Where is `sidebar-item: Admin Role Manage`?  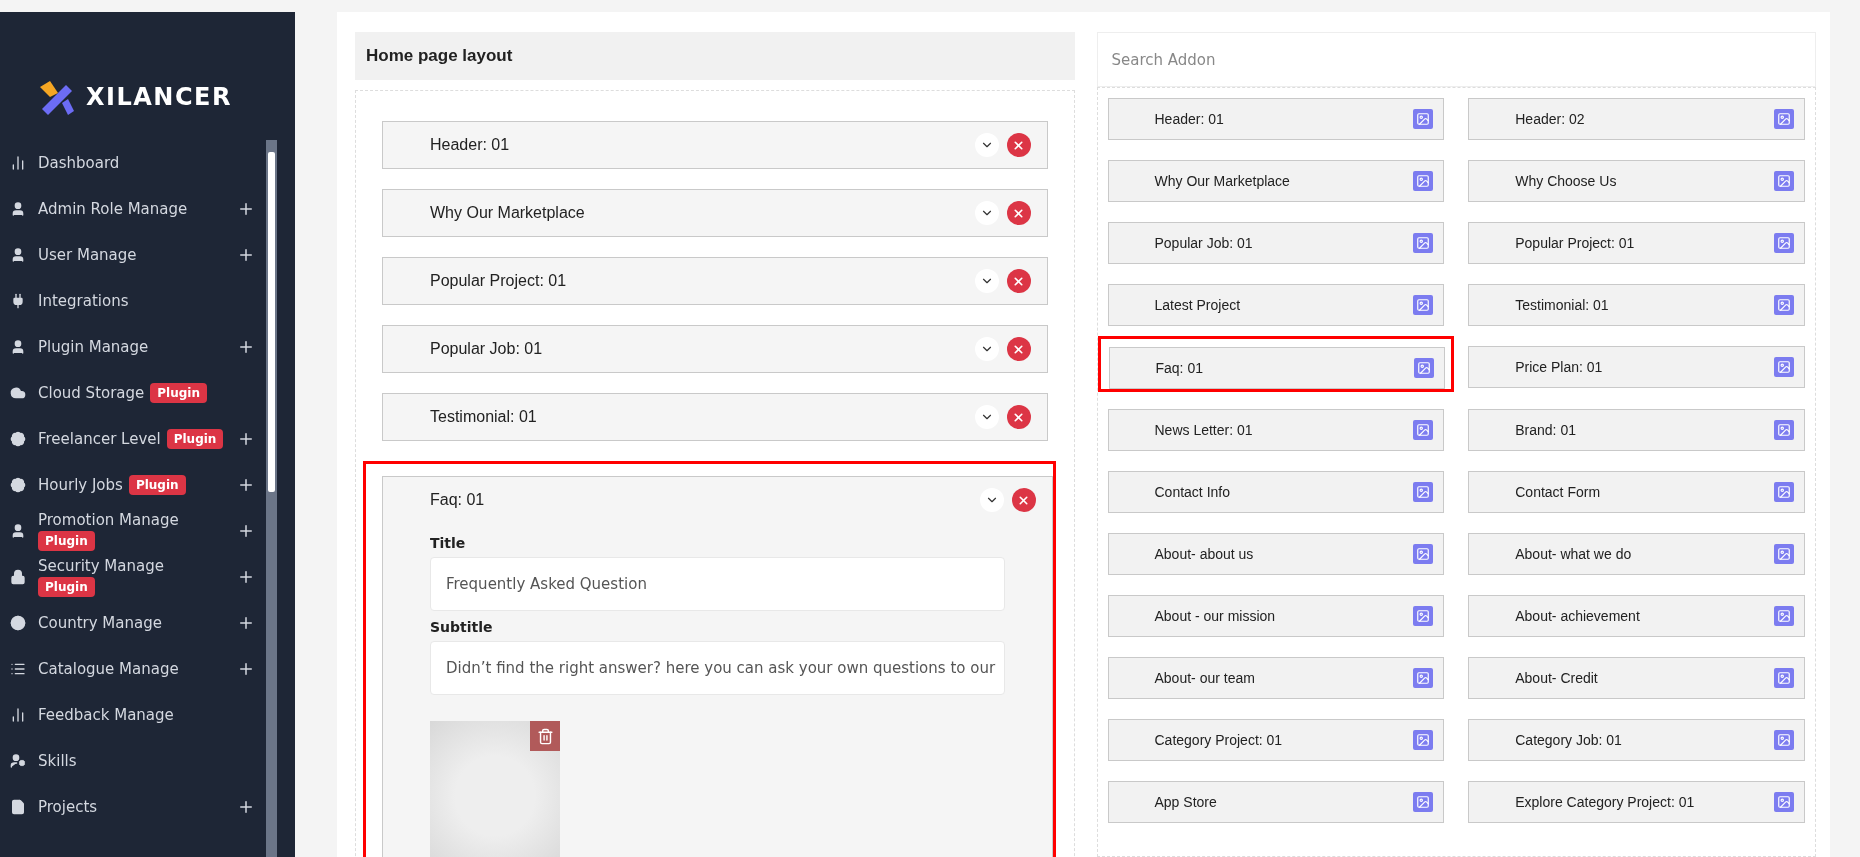 sidebar-item: Admin Role Manage is located at coordinates (132, 209).